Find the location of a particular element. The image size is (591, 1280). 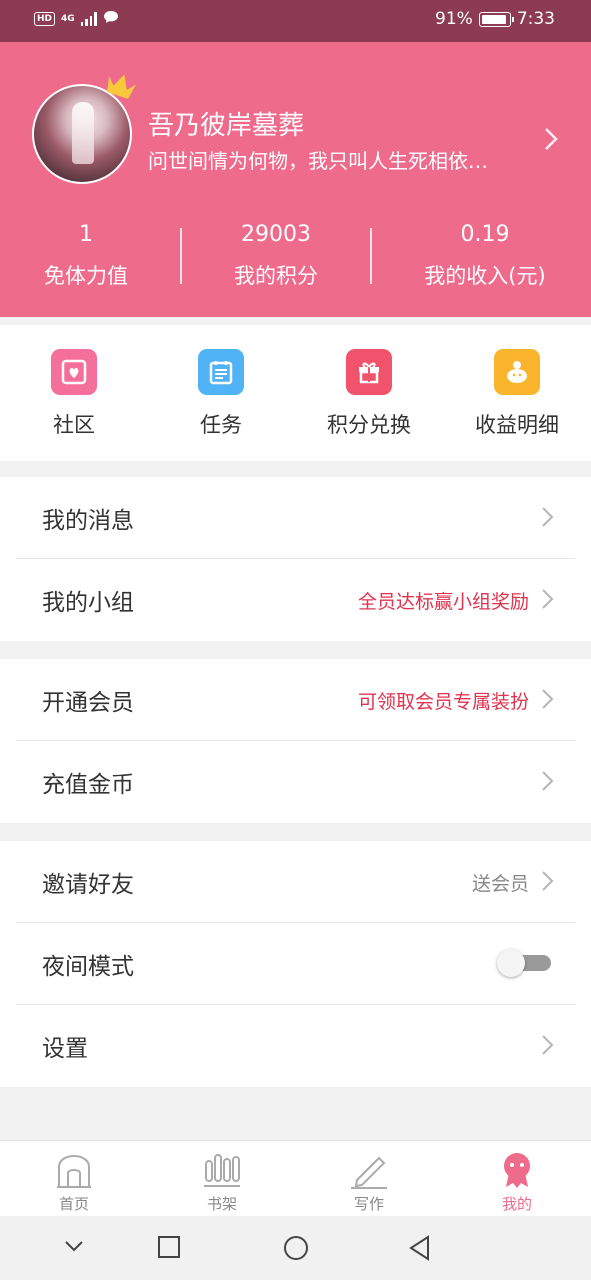

stat-value: 1 is located at coordinates (86, 234).